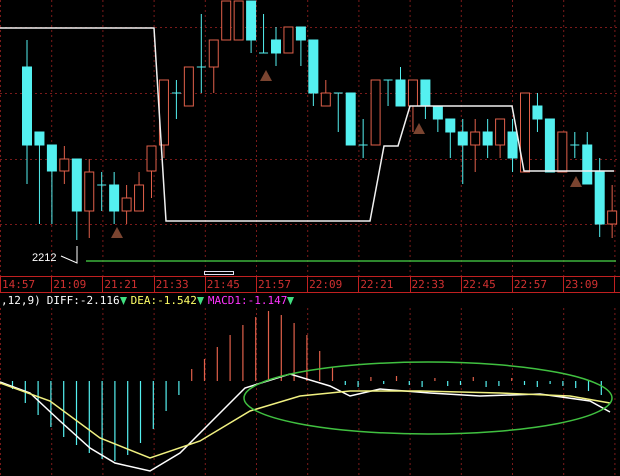 This screenshot has height=476, width=620. I want to click on time-label: 21:45, so click(230, 284).